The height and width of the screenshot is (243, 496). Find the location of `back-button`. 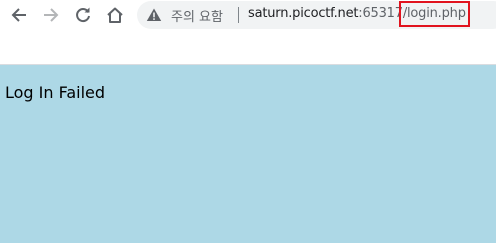

back-button is located at coordinates (19, 15).